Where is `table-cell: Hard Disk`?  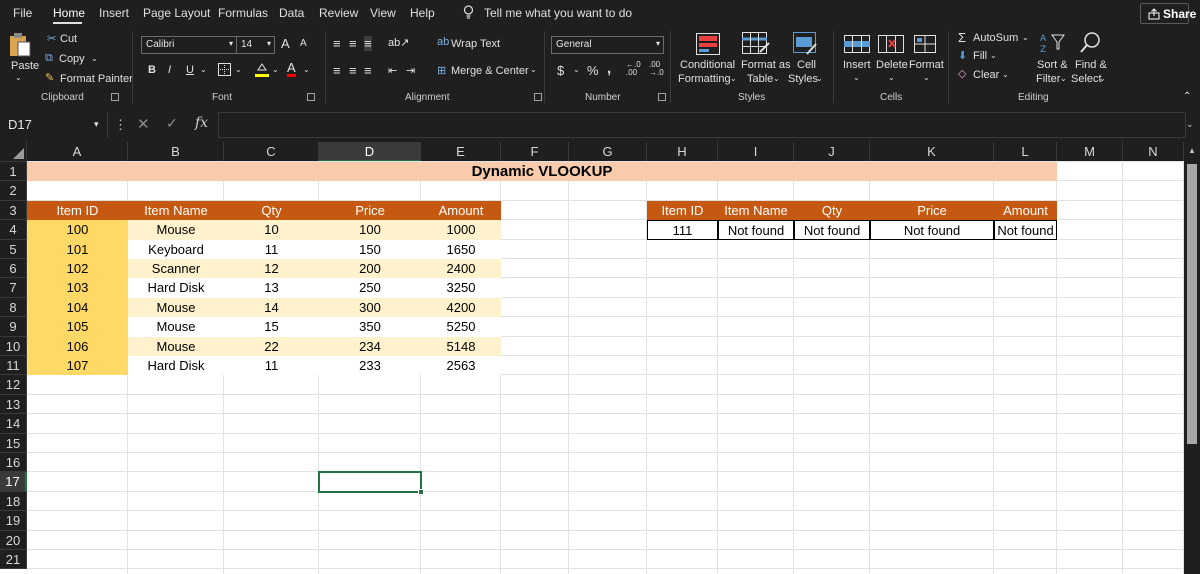 table-cell: Hard Disk is located at coordinates (176, 288).